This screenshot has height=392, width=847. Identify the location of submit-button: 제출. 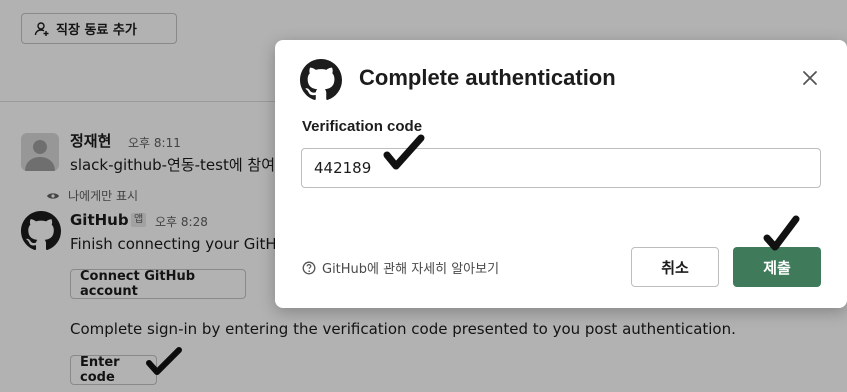
(777, 267).